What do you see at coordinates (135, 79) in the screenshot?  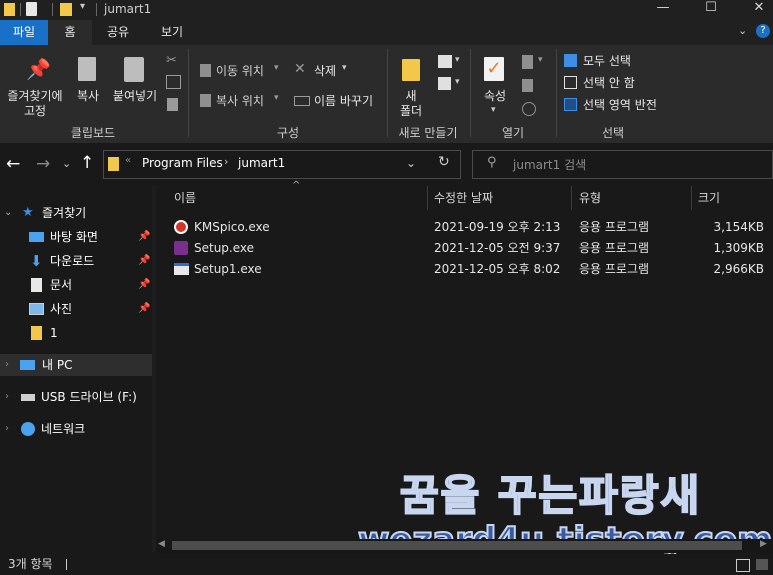 I see `paste-button: 붙여넣기` at bounding box center [135, 79].